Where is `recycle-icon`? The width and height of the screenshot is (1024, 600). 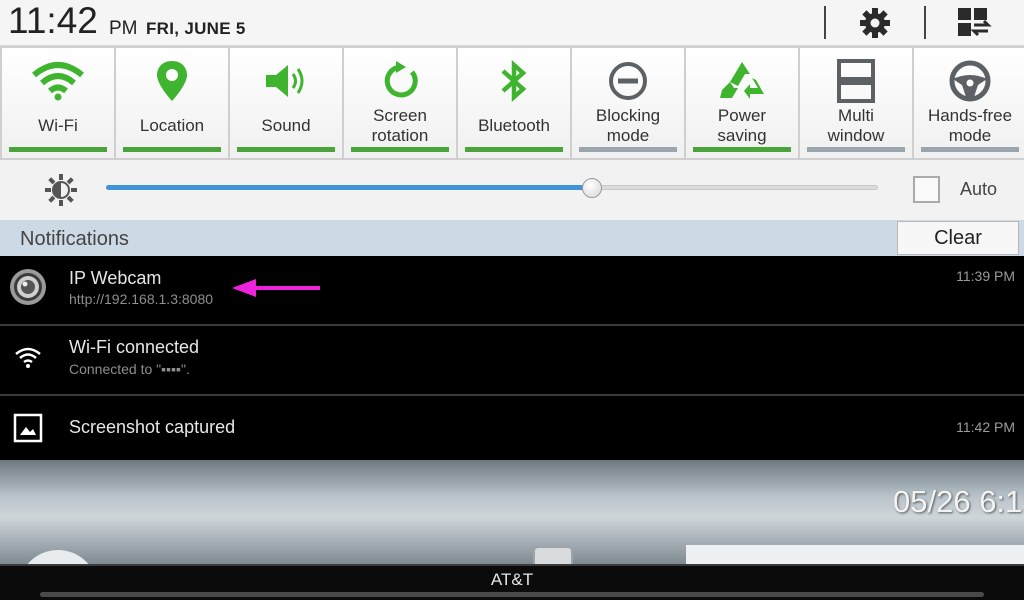 recycle-icon is located at coordinates (742, 81).